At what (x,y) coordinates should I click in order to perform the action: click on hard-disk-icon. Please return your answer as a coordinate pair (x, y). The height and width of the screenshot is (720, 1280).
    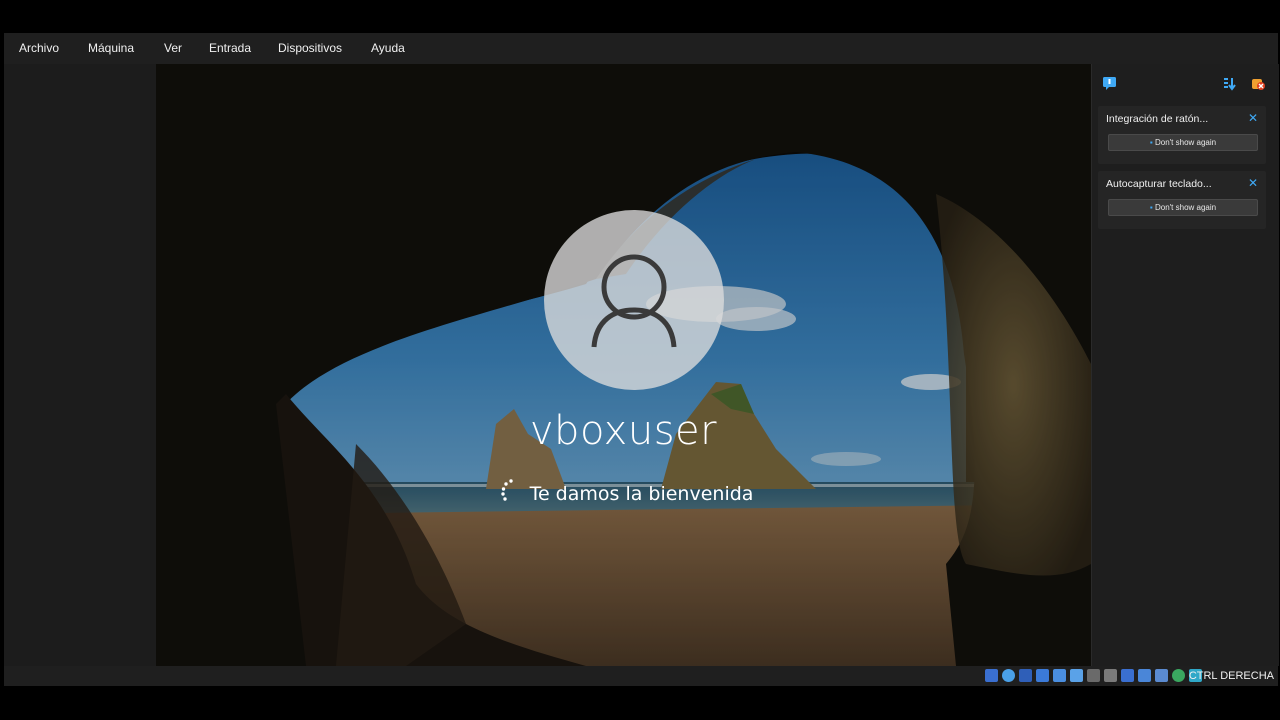
    Looking at the image, I should click on (991, 675).